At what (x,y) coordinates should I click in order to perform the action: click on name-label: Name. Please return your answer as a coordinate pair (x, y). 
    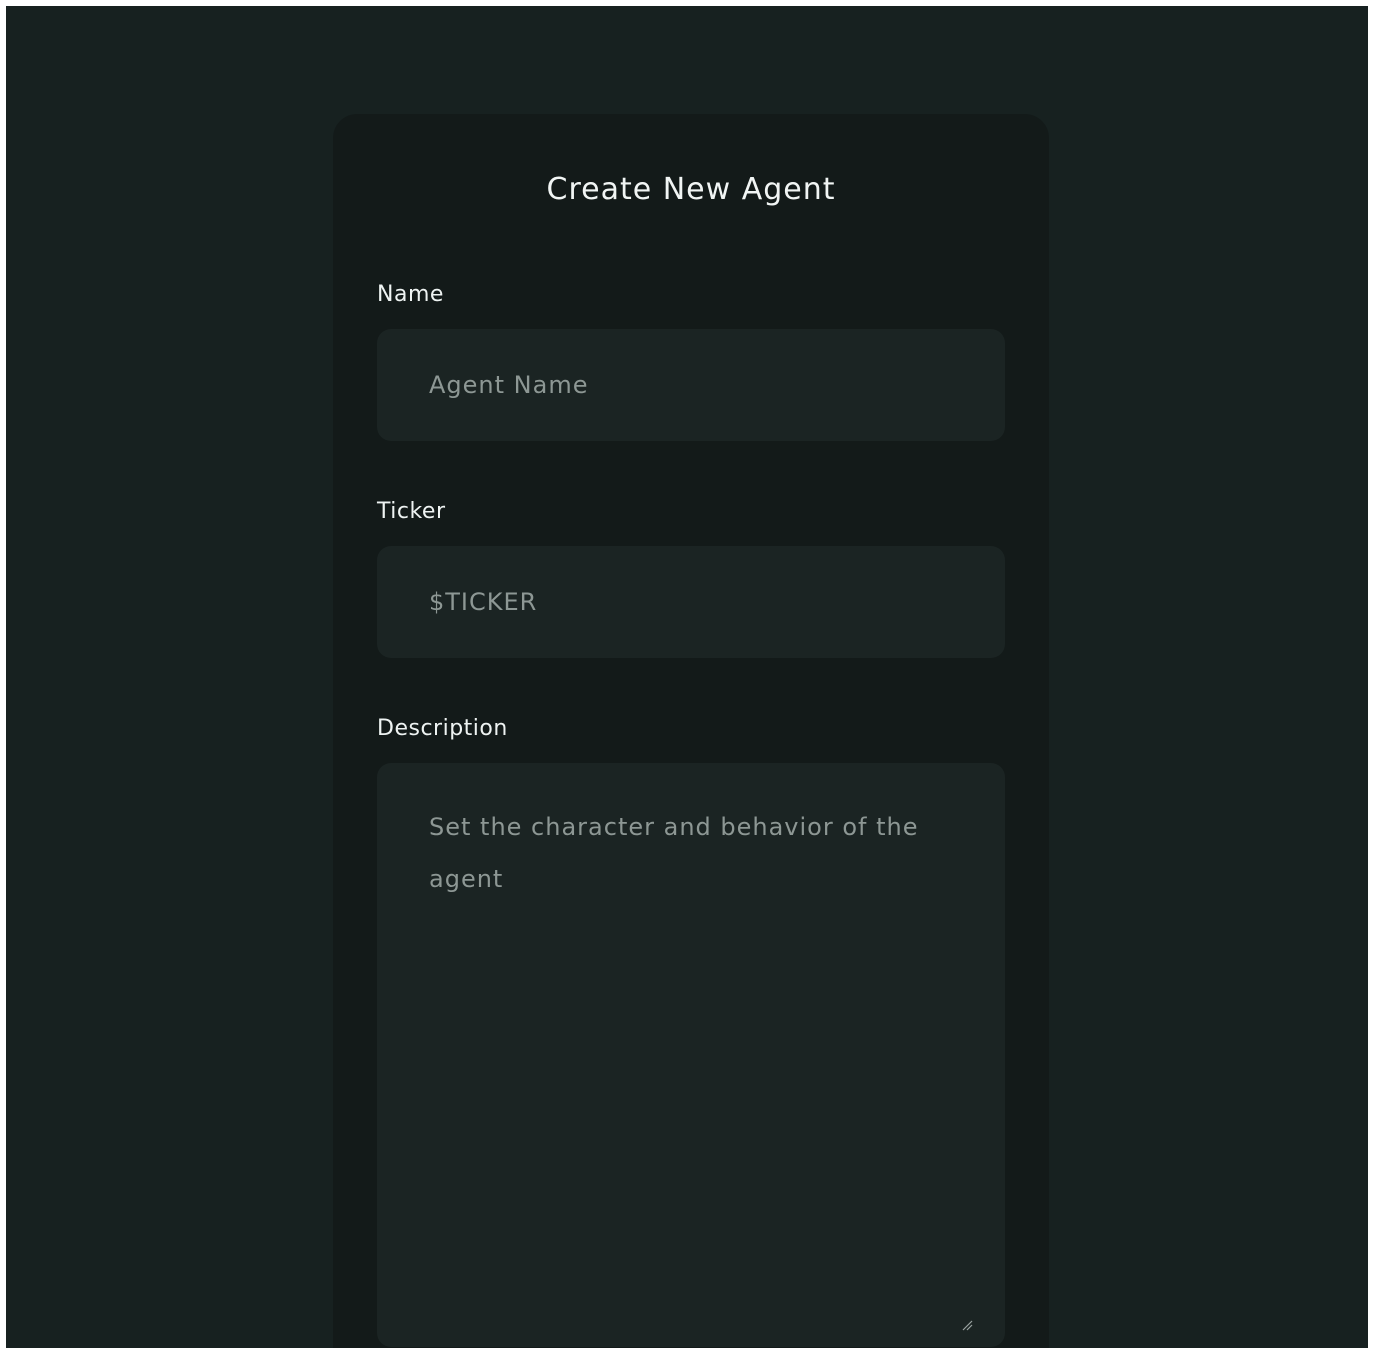
    Looking at the image, I should click on (410, 294).